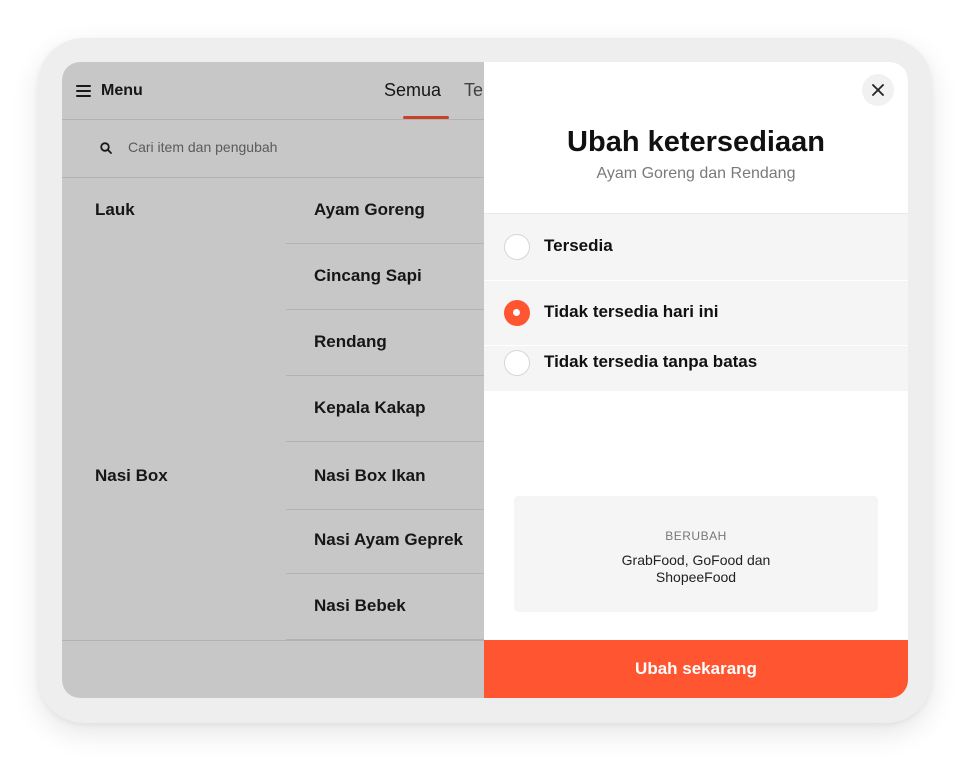 This screenshot has width=979, height=771. What do you see at coordinates (696, 568) in the screenshot?
I see `info-value: GrabFood, GoFood dan ShopeeFood` at bounding box center [696, 568].